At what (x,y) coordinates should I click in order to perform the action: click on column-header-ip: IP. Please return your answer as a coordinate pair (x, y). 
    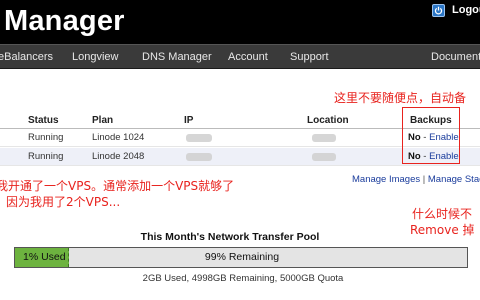
    Looking at the image, I should click on (188, 120).